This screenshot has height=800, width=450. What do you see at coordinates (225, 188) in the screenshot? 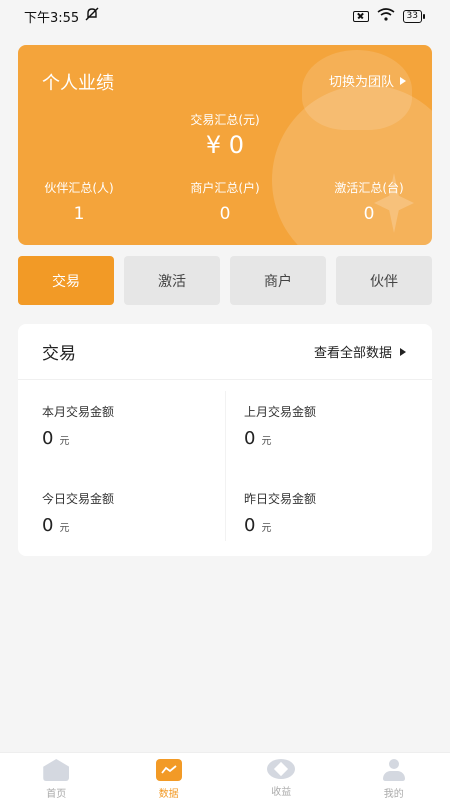
I see `stat-label: 商户汇总(户)` at bounding box center [225, 188].